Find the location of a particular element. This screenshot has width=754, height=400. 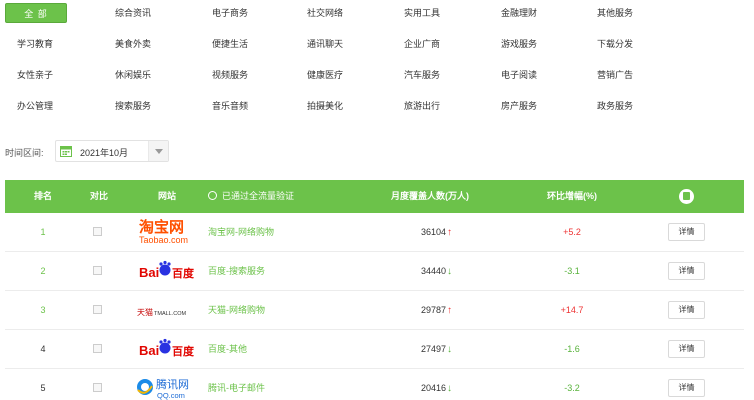

category-item: 房产服务 is located at coordinates (519, 106).